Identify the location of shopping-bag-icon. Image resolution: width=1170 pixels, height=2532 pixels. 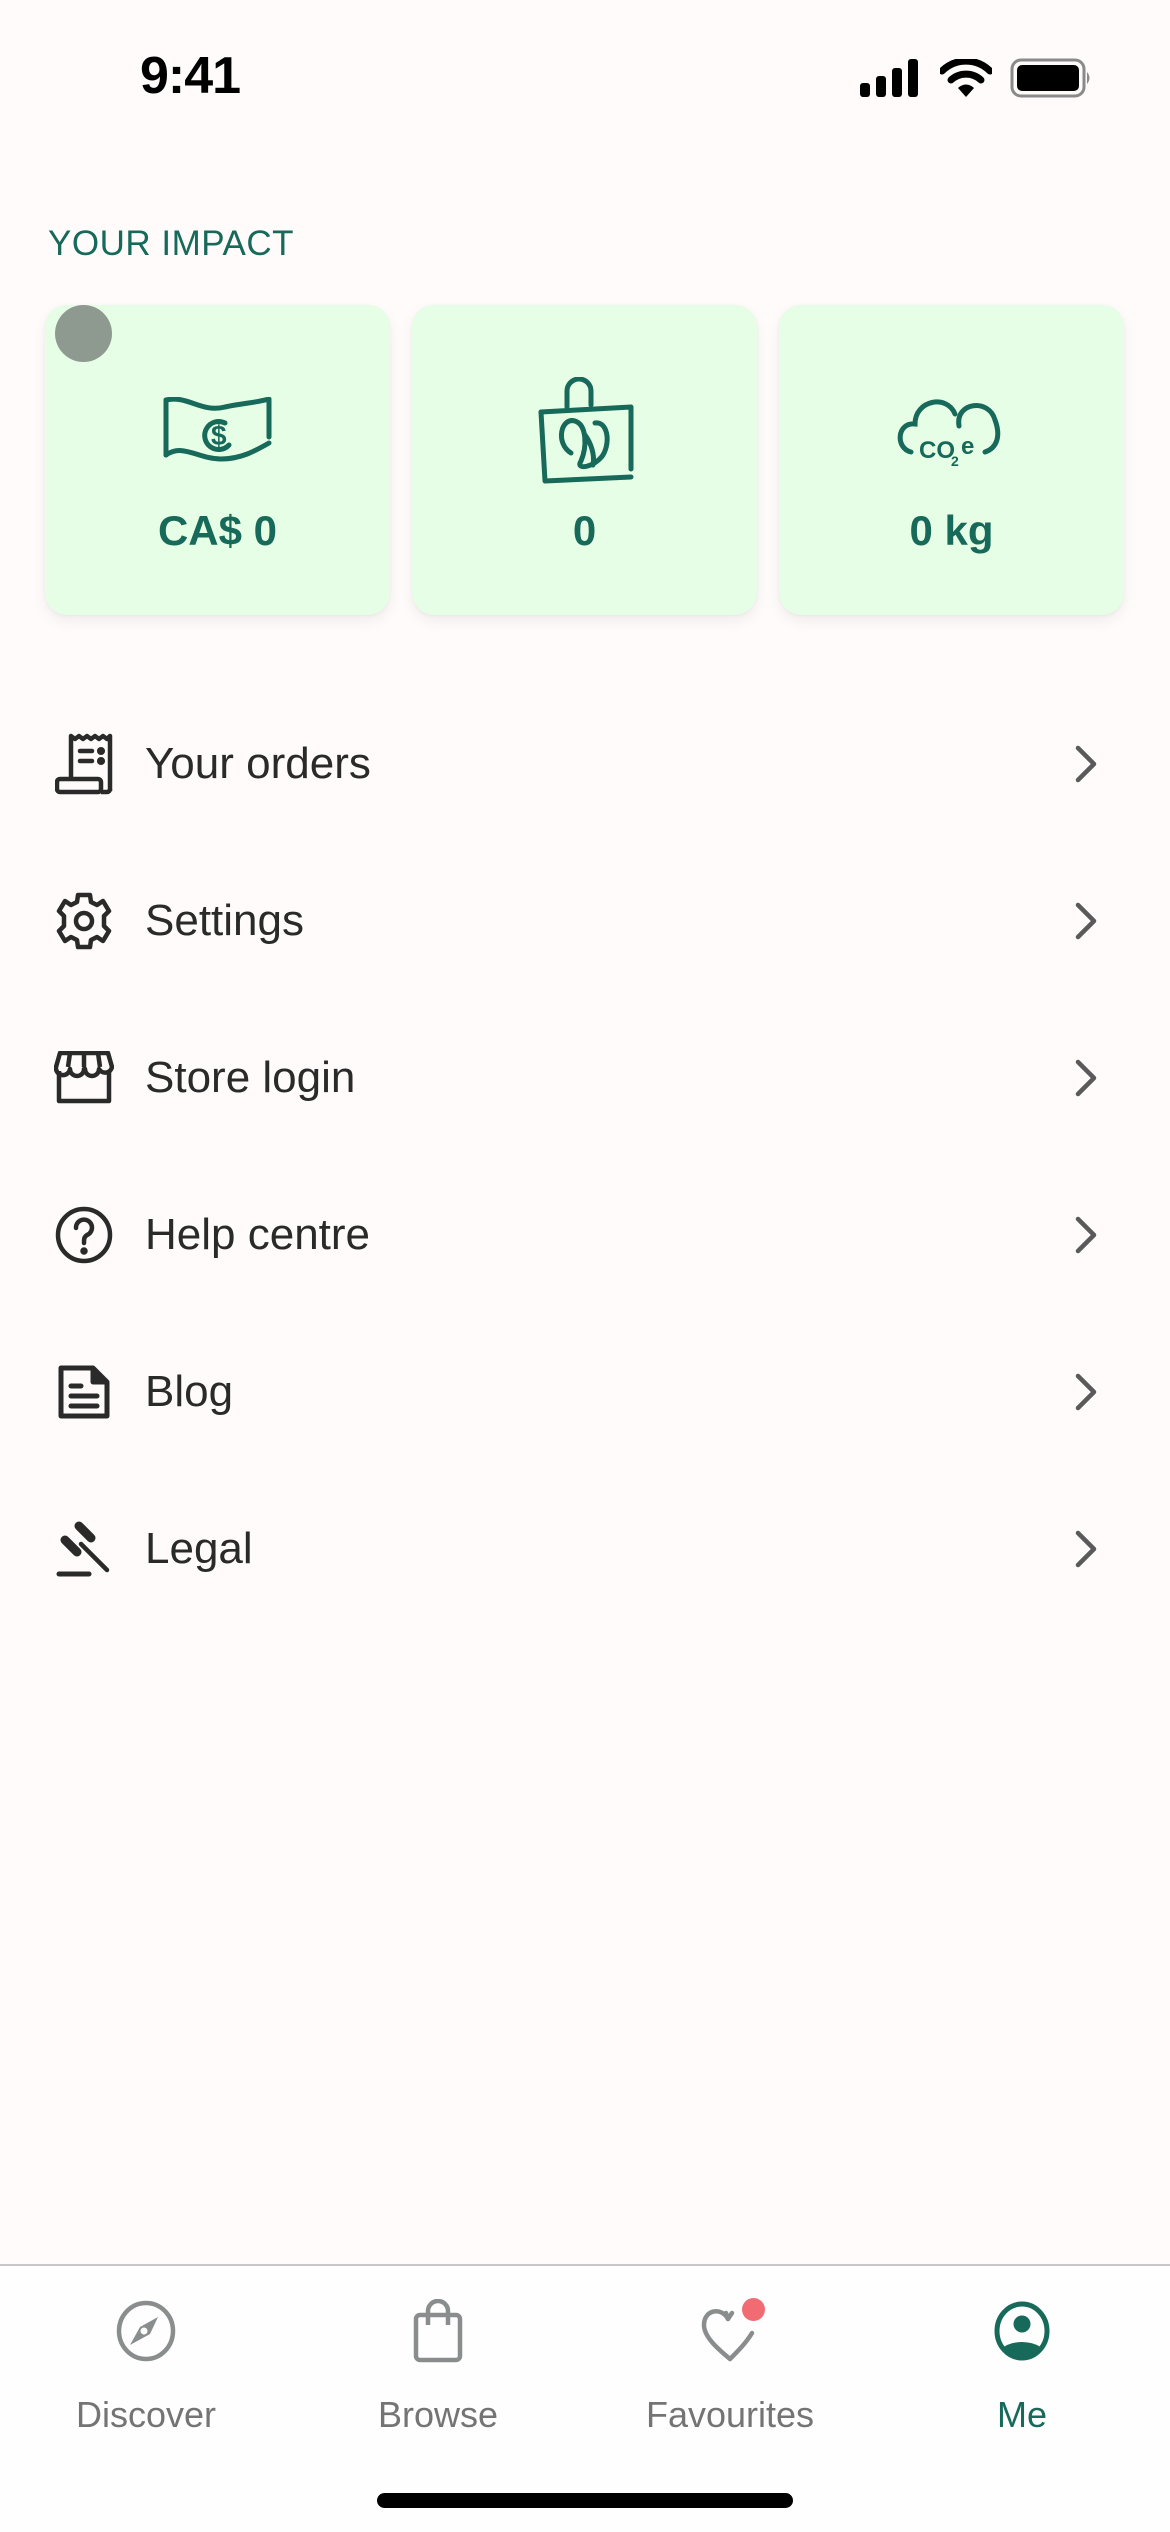
(438, 2331).